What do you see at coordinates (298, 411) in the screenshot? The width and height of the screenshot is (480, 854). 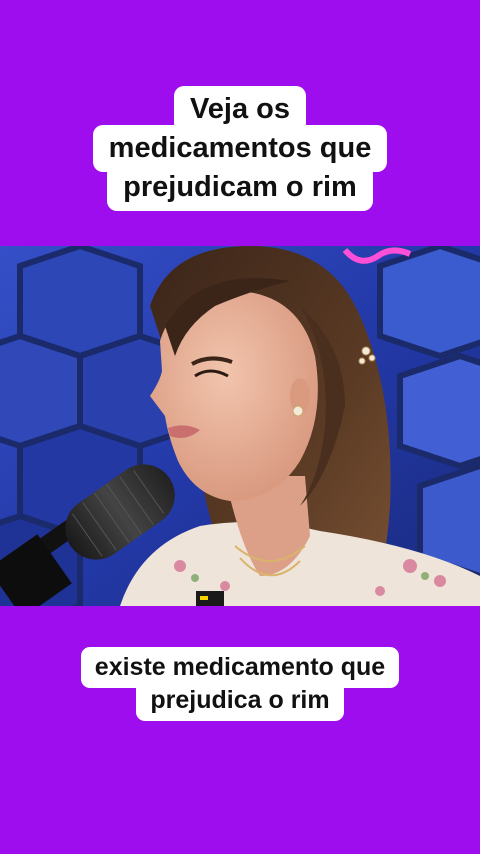 I see `earring` at bounding box center [298, 411].